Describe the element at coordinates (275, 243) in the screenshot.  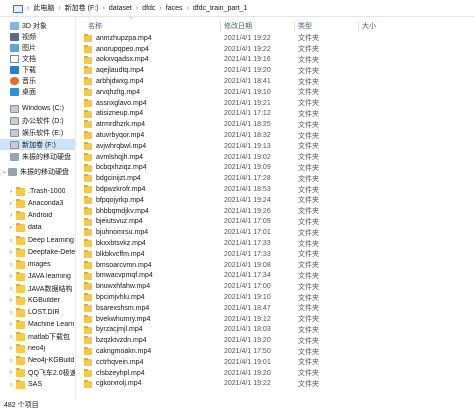
I see `table-row: bkxxbtsvkz.mp4 2021/4/1 17:33 文件夹` at that location.